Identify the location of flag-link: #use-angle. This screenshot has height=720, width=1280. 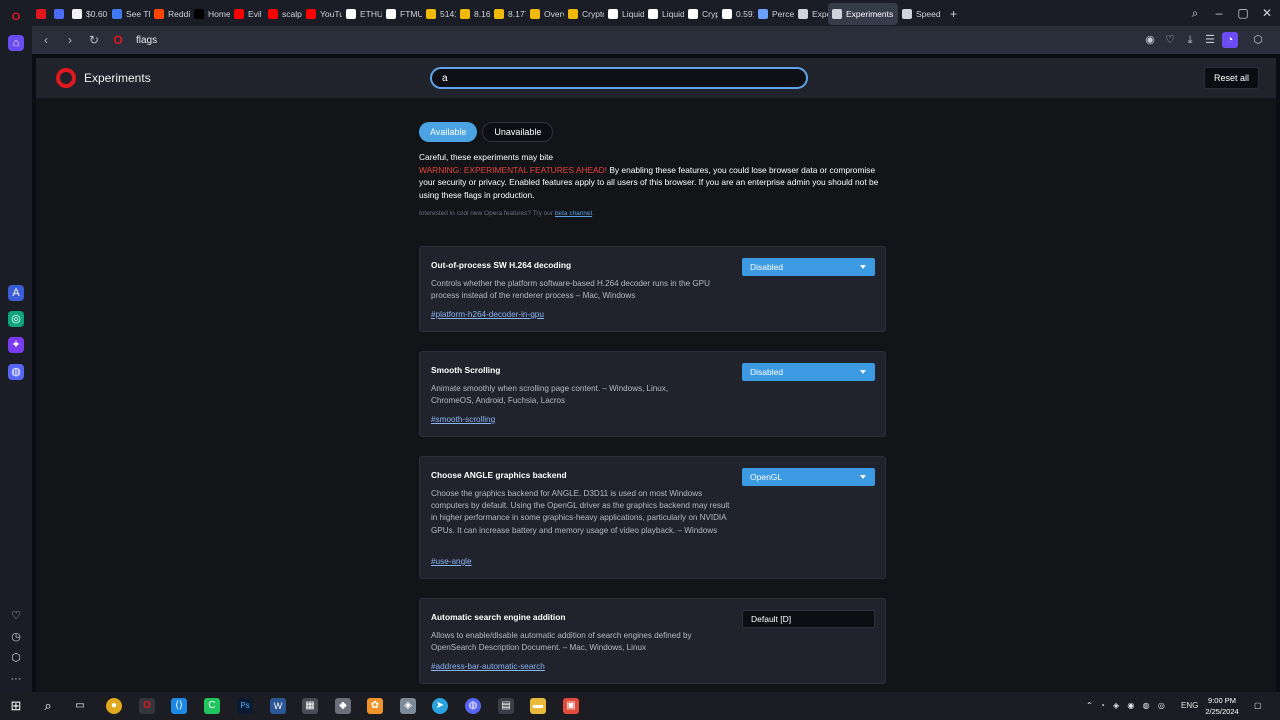
(451, 561).